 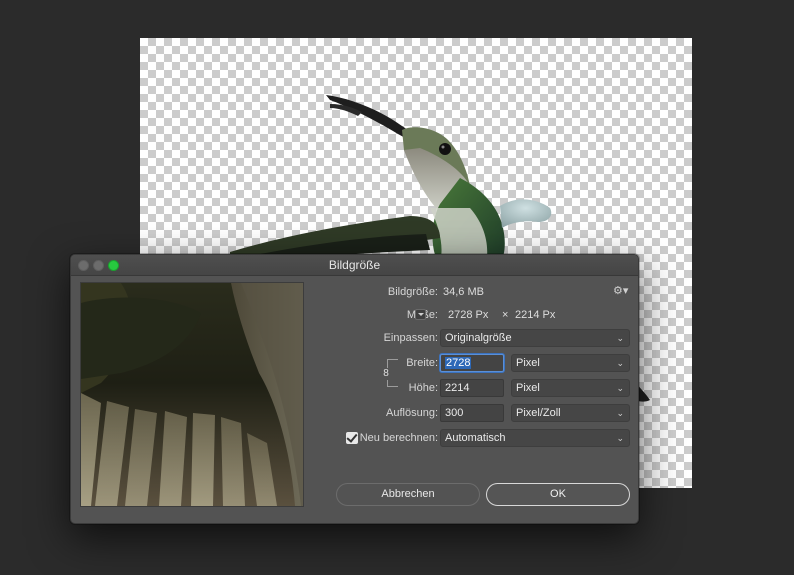 I want to click on cancel-button: Abbrechen, so click(x=408, y=494).